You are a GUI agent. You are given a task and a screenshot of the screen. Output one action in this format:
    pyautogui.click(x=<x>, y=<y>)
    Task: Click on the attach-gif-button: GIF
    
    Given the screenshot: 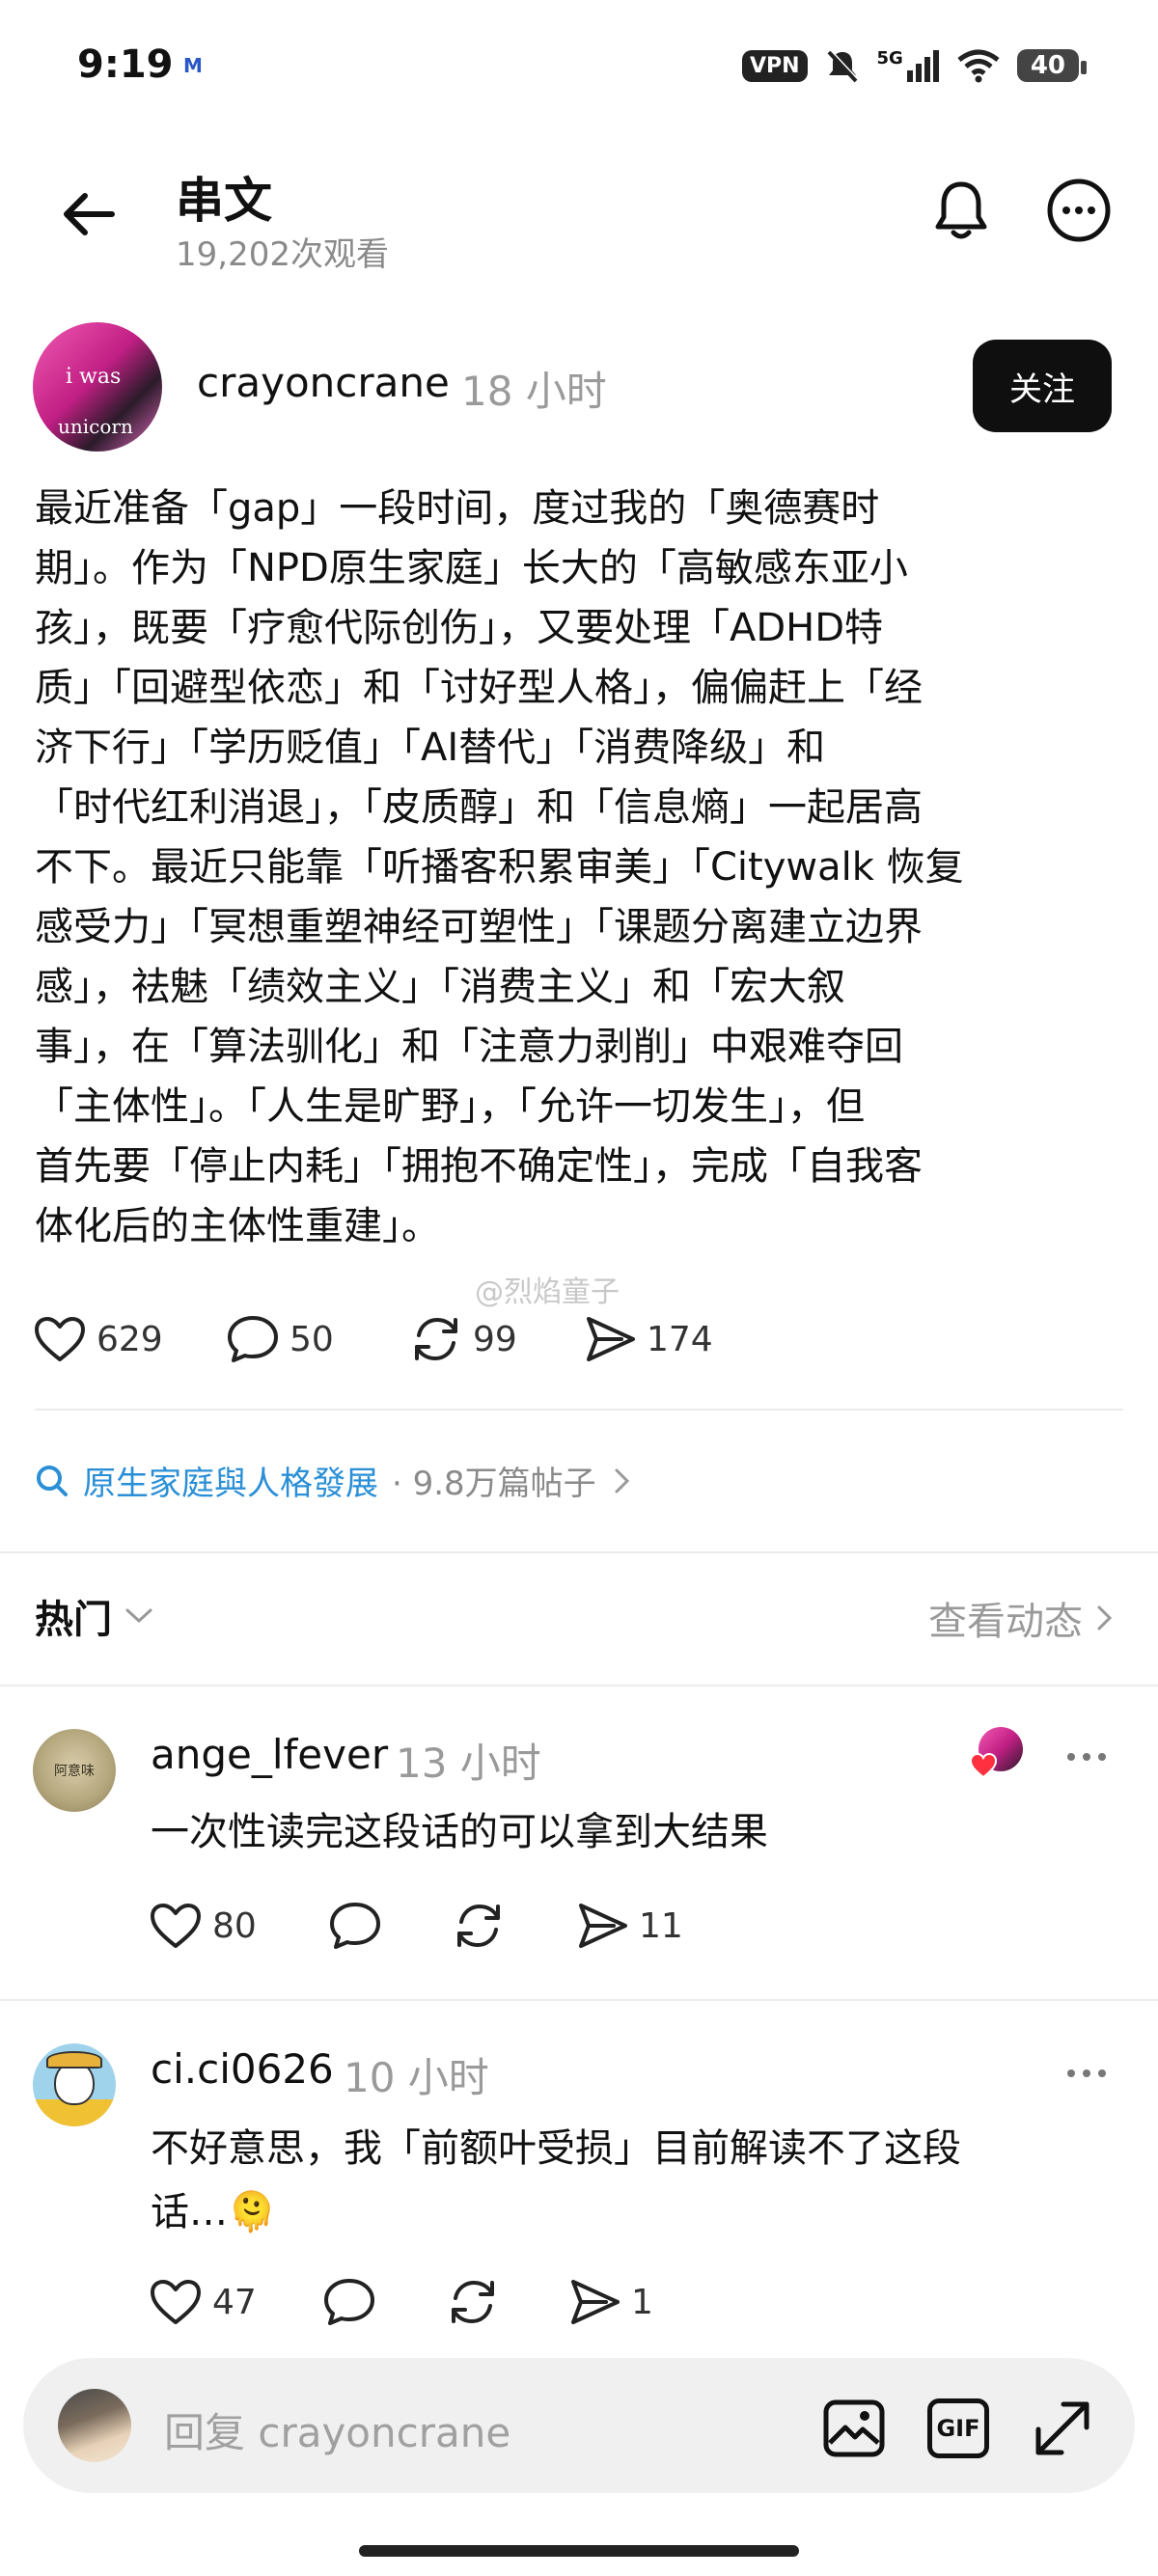 What is the action you would take?
    pyautogui.click(x=958, y=2429)
    